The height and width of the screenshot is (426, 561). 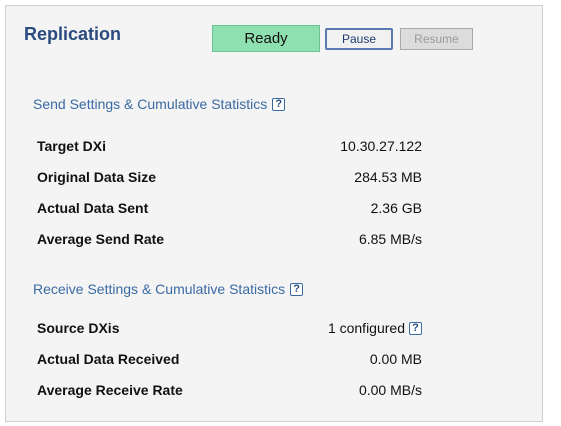 What do you see at coordinates (229, 362) in the screenshot?
I see `stat-row-actual-data-received: Actual Data Received 0.00 MB` at bounding box center [229, 362].